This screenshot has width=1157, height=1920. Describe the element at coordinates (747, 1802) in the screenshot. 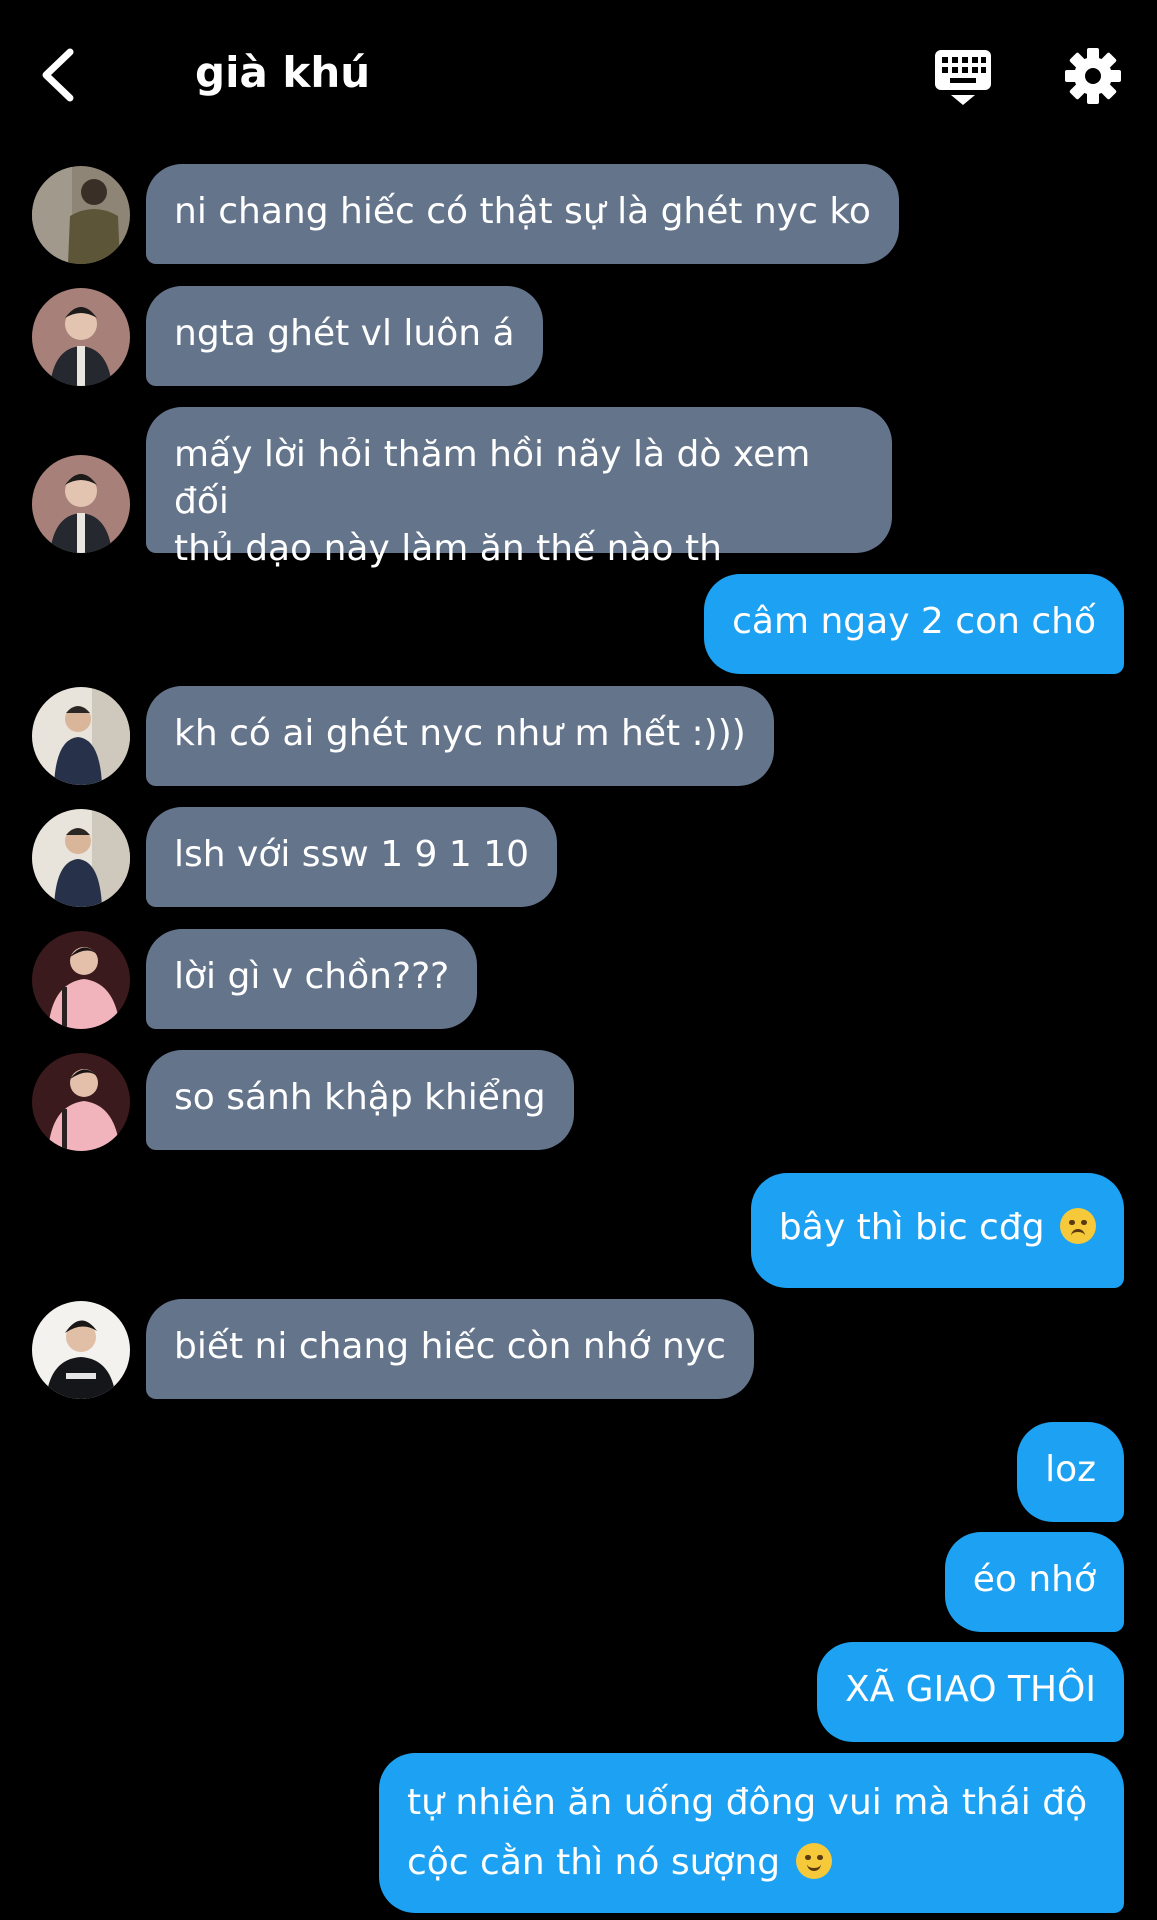

I see `message-line: tự nhiên ăn uống đông vui mà thái độ` at that location.